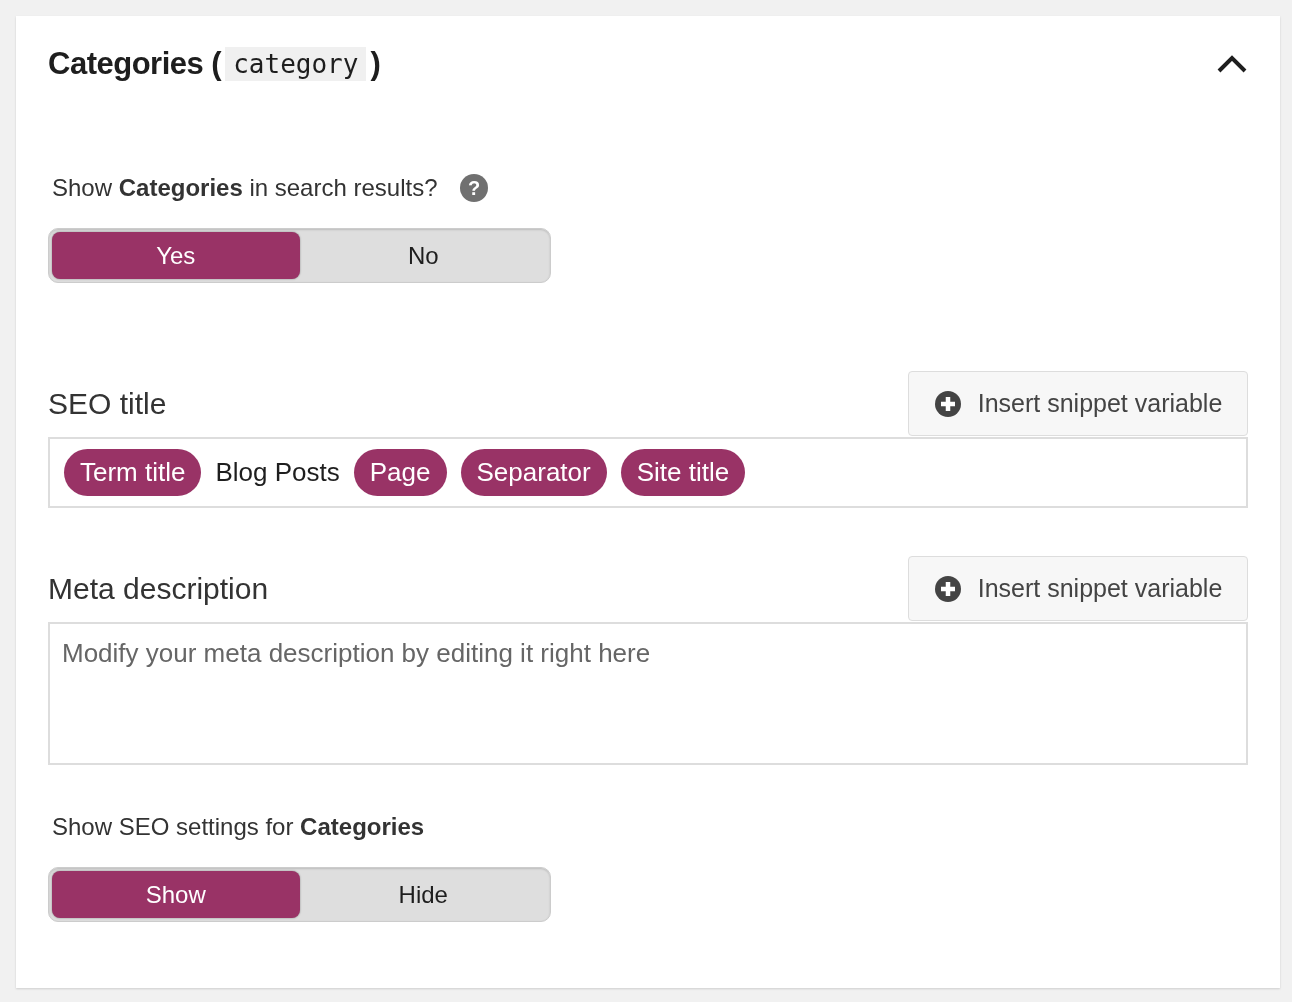  I want to click on help-icon: ?, so click(473, 188).